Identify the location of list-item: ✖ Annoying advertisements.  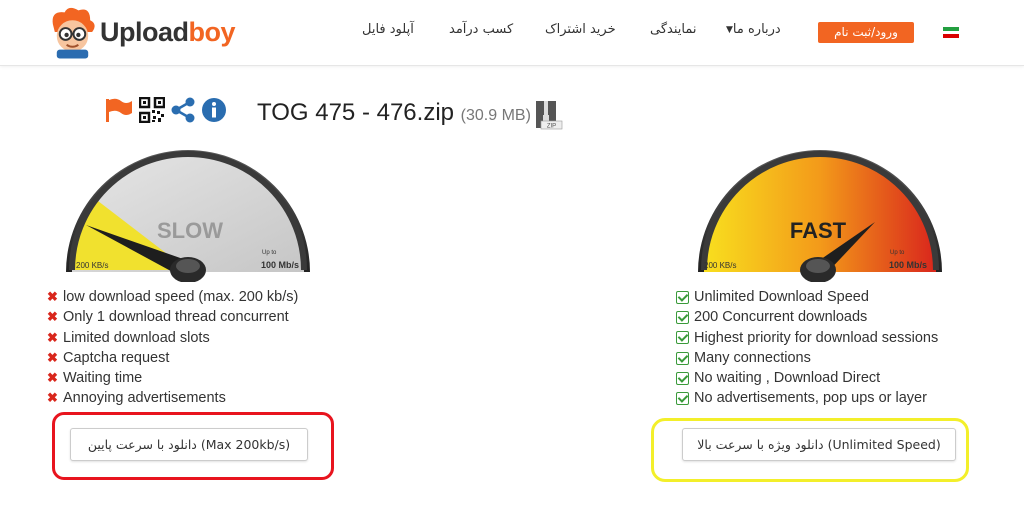
(172, 398).